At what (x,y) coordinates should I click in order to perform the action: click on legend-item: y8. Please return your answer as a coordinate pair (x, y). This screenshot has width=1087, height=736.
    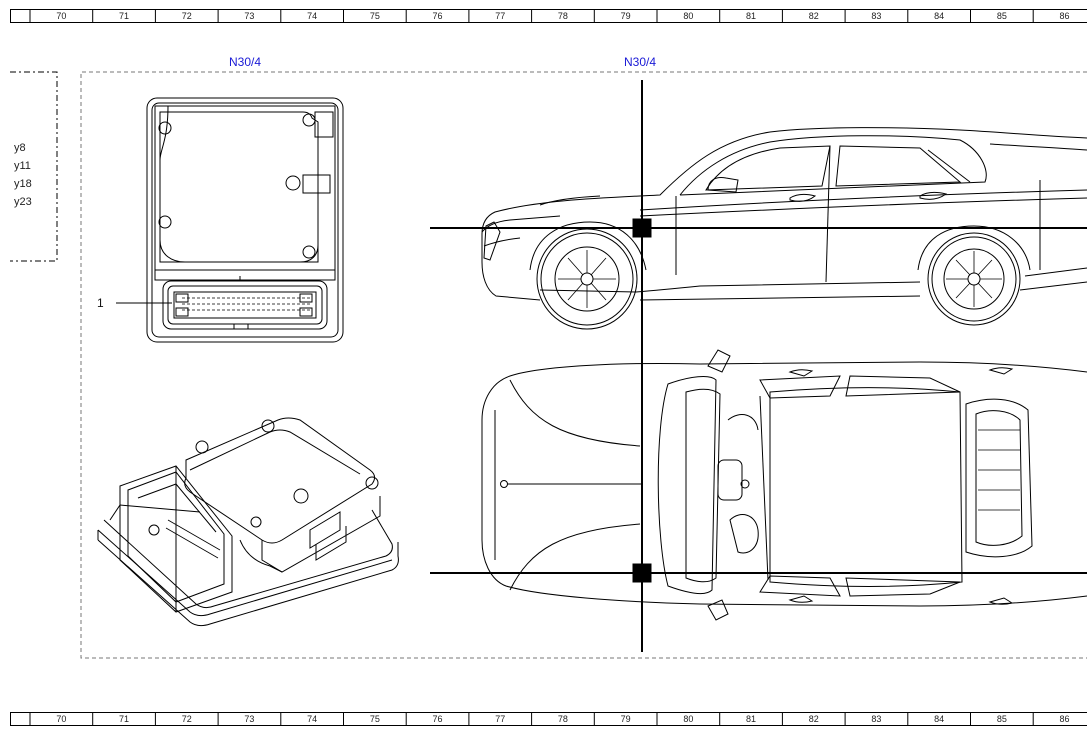
    Looking at the image, I should click on (20, 148).